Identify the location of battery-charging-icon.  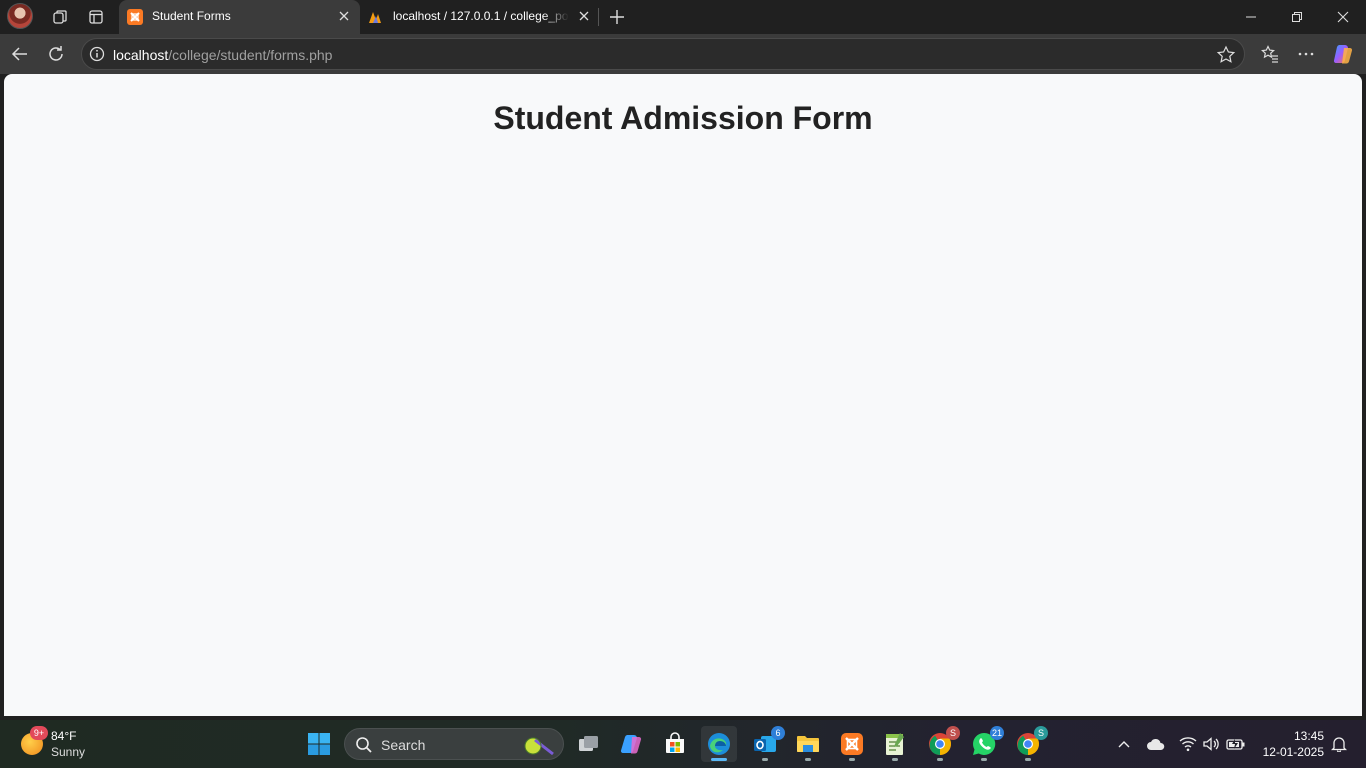
(1235, 744).